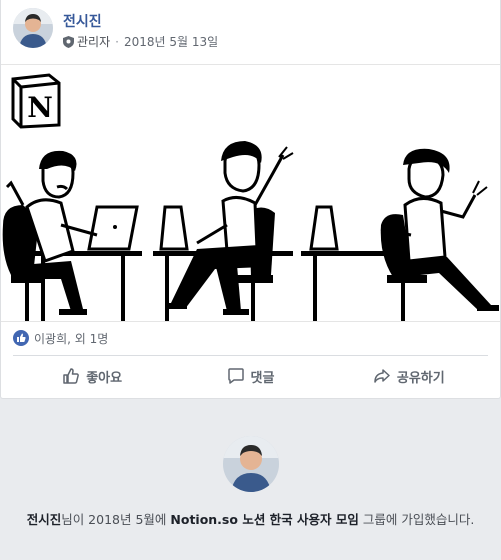  What do you see at coordinates (250, 355) in the screenshot?
I see `actions-divider` at bounding box center [250, 355].